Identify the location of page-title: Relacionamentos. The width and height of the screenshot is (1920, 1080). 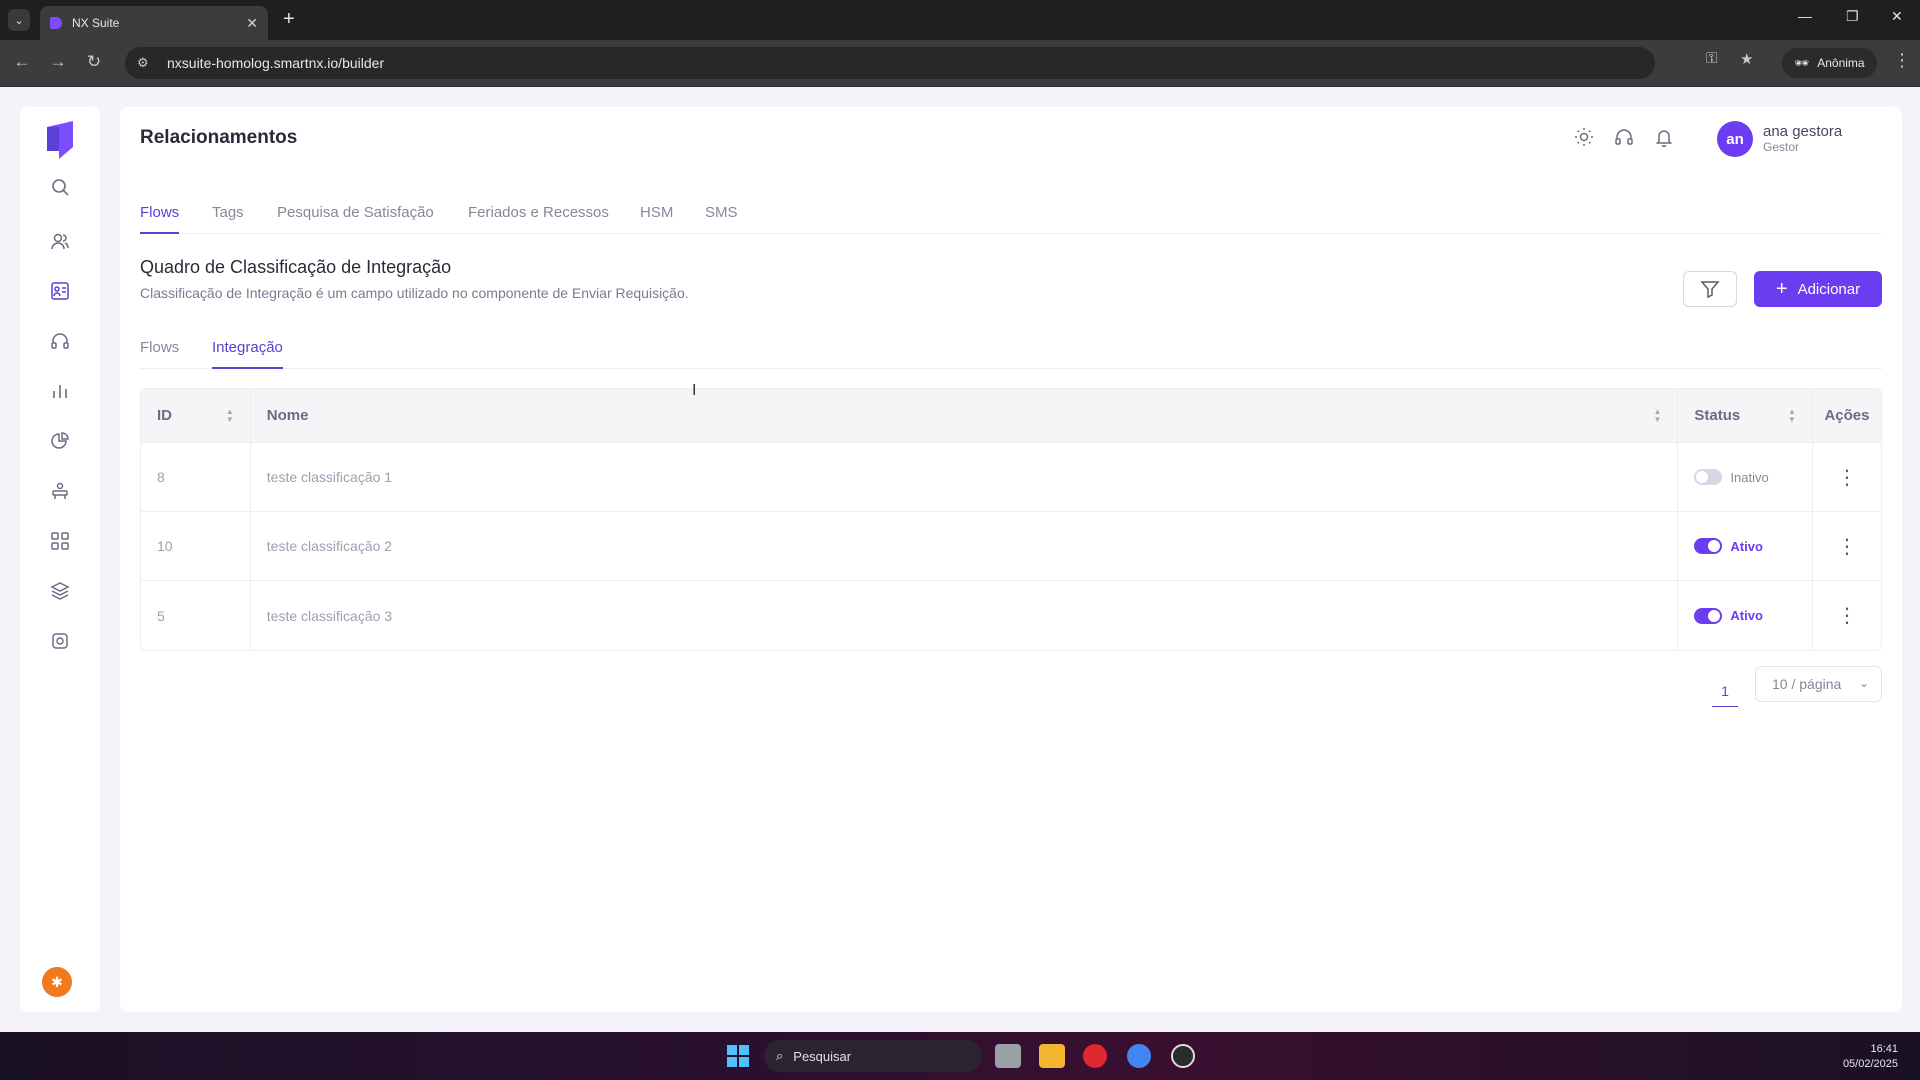
(219, 137).